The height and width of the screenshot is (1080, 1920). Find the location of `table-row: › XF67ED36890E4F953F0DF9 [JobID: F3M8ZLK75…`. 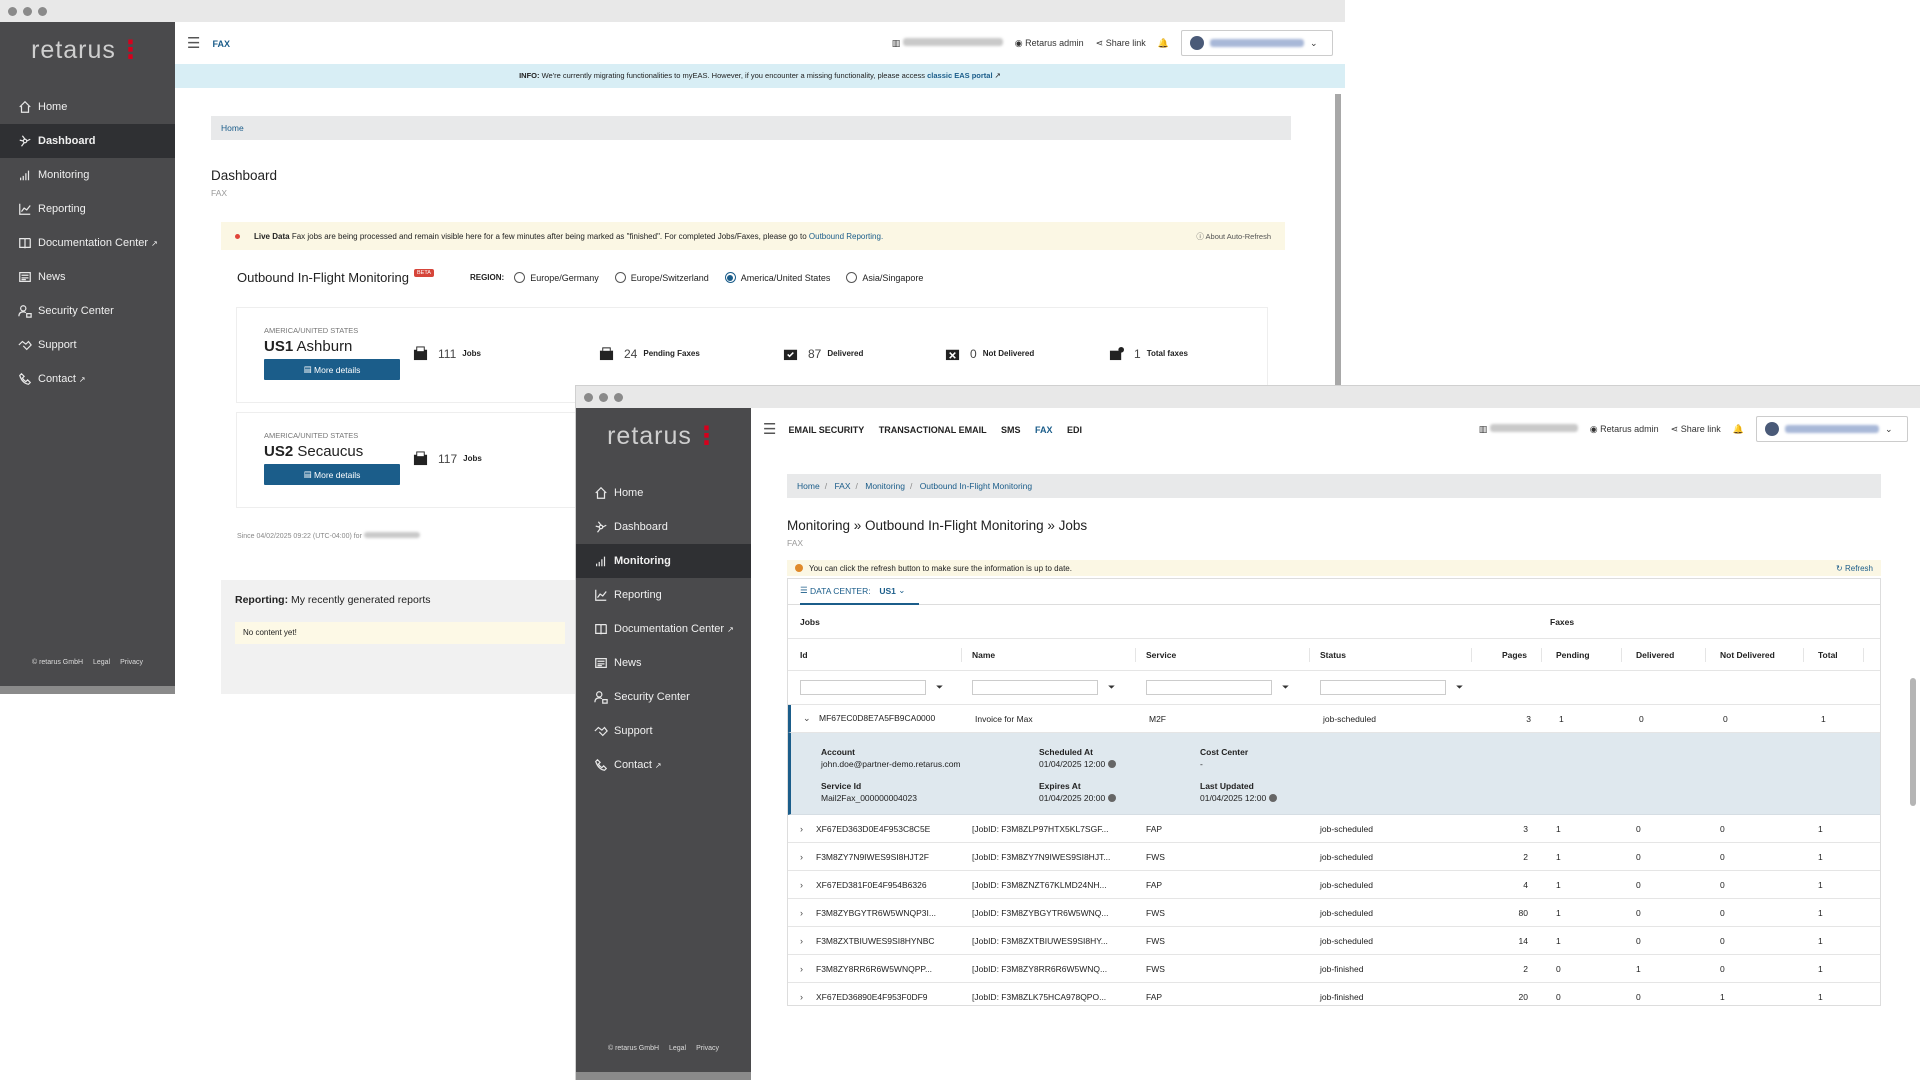

table-row: › XF67ED36890E4F953F0DF9 [JobID: F3M8ZLK75… is located at coordinates (1334, 994).